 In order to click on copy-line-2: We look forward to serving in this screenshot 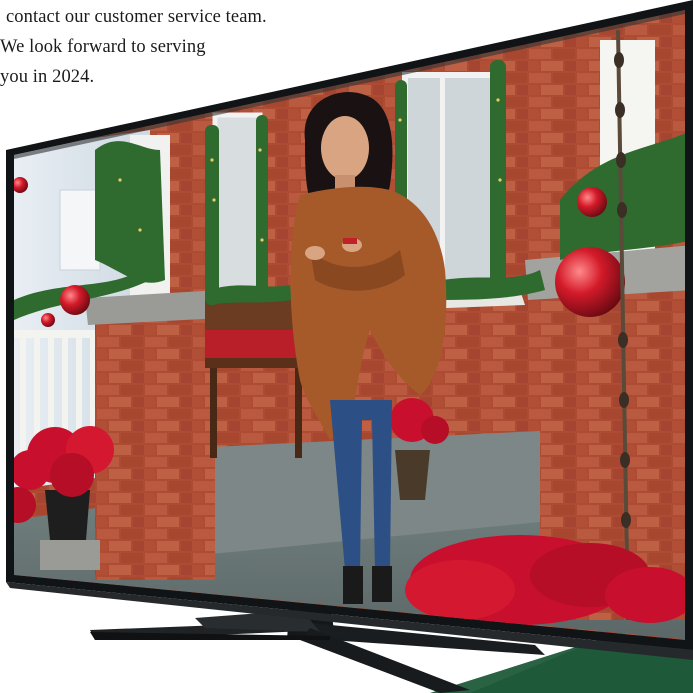, I will do `click(103, 47)`.